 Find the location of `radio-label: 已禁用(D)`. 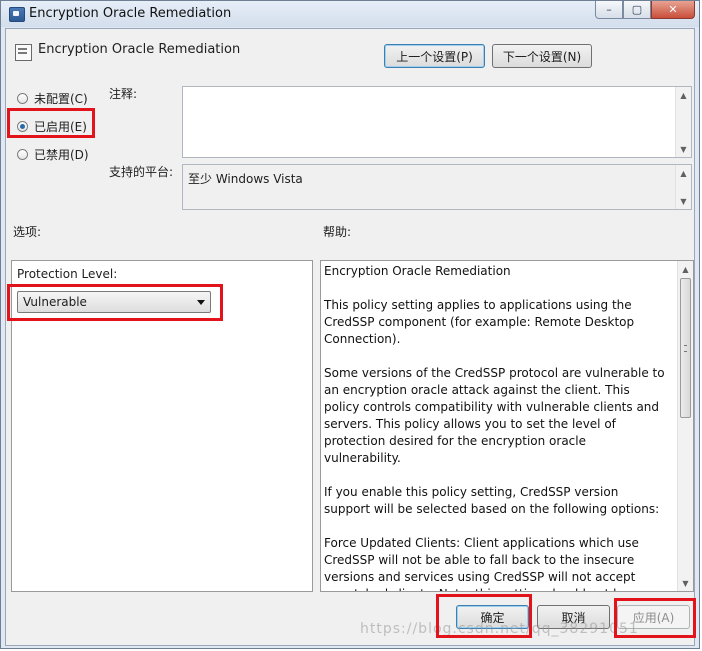

radio-label: 已禁用(D) is located at coordinates (61, 155).